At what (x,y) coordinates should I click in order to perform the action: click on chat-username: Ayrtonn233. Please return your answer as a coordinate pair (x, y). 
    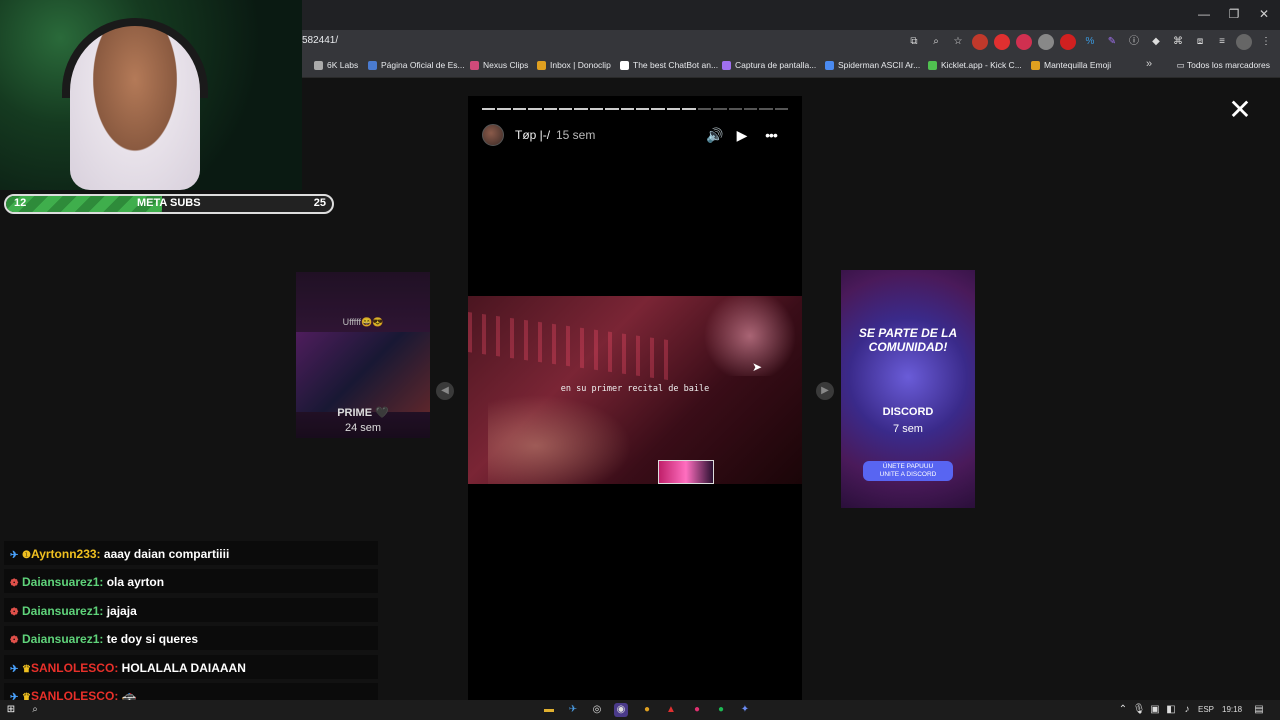
    Looking at the image, I should click on (63, 554).